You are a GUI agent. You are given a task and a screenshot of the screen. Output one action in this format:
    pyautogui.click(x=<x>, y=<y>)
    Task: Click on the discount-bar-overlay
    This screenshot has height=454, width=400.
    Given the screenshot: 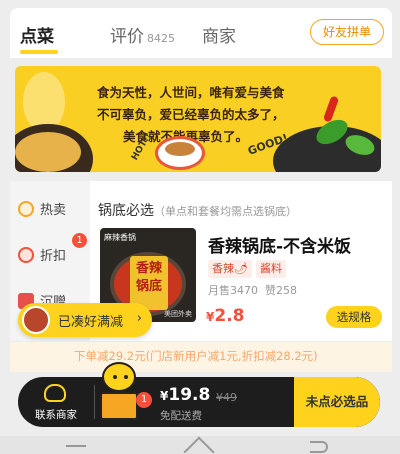 What is the action you would take?
    pyautogui.click(x=201, y=357)
    